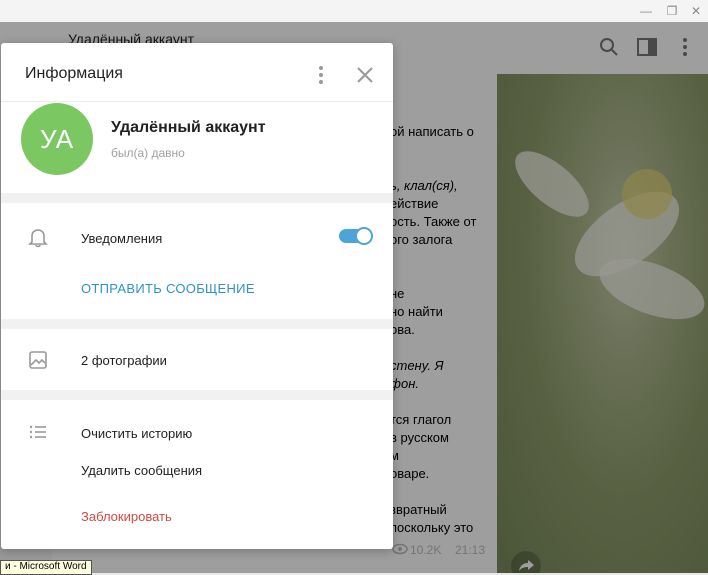 The width and height of the screenshot is (708, 575). What do you see at coordinates (354, 11) in the screenshot?
I see `window-titlebar: — ❐ ✕` at bounding box center [354, 11].